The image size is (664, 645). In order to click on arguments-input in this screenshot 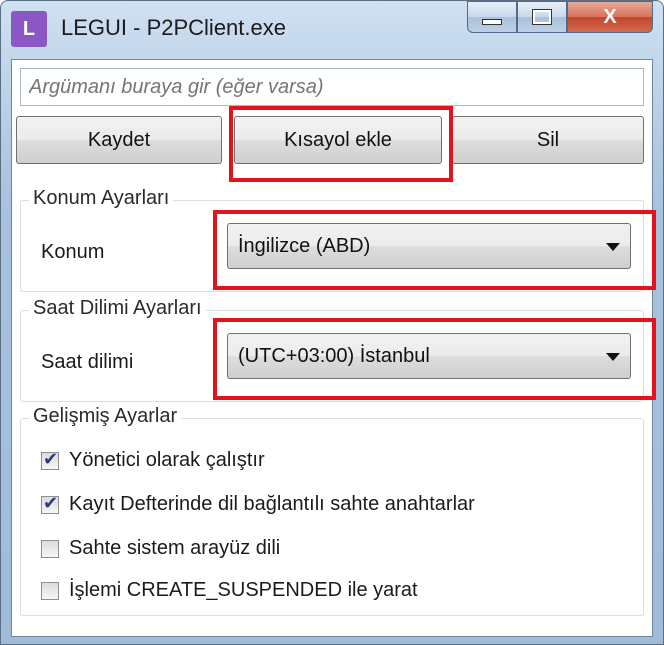, I will do `click(332, 87)`.